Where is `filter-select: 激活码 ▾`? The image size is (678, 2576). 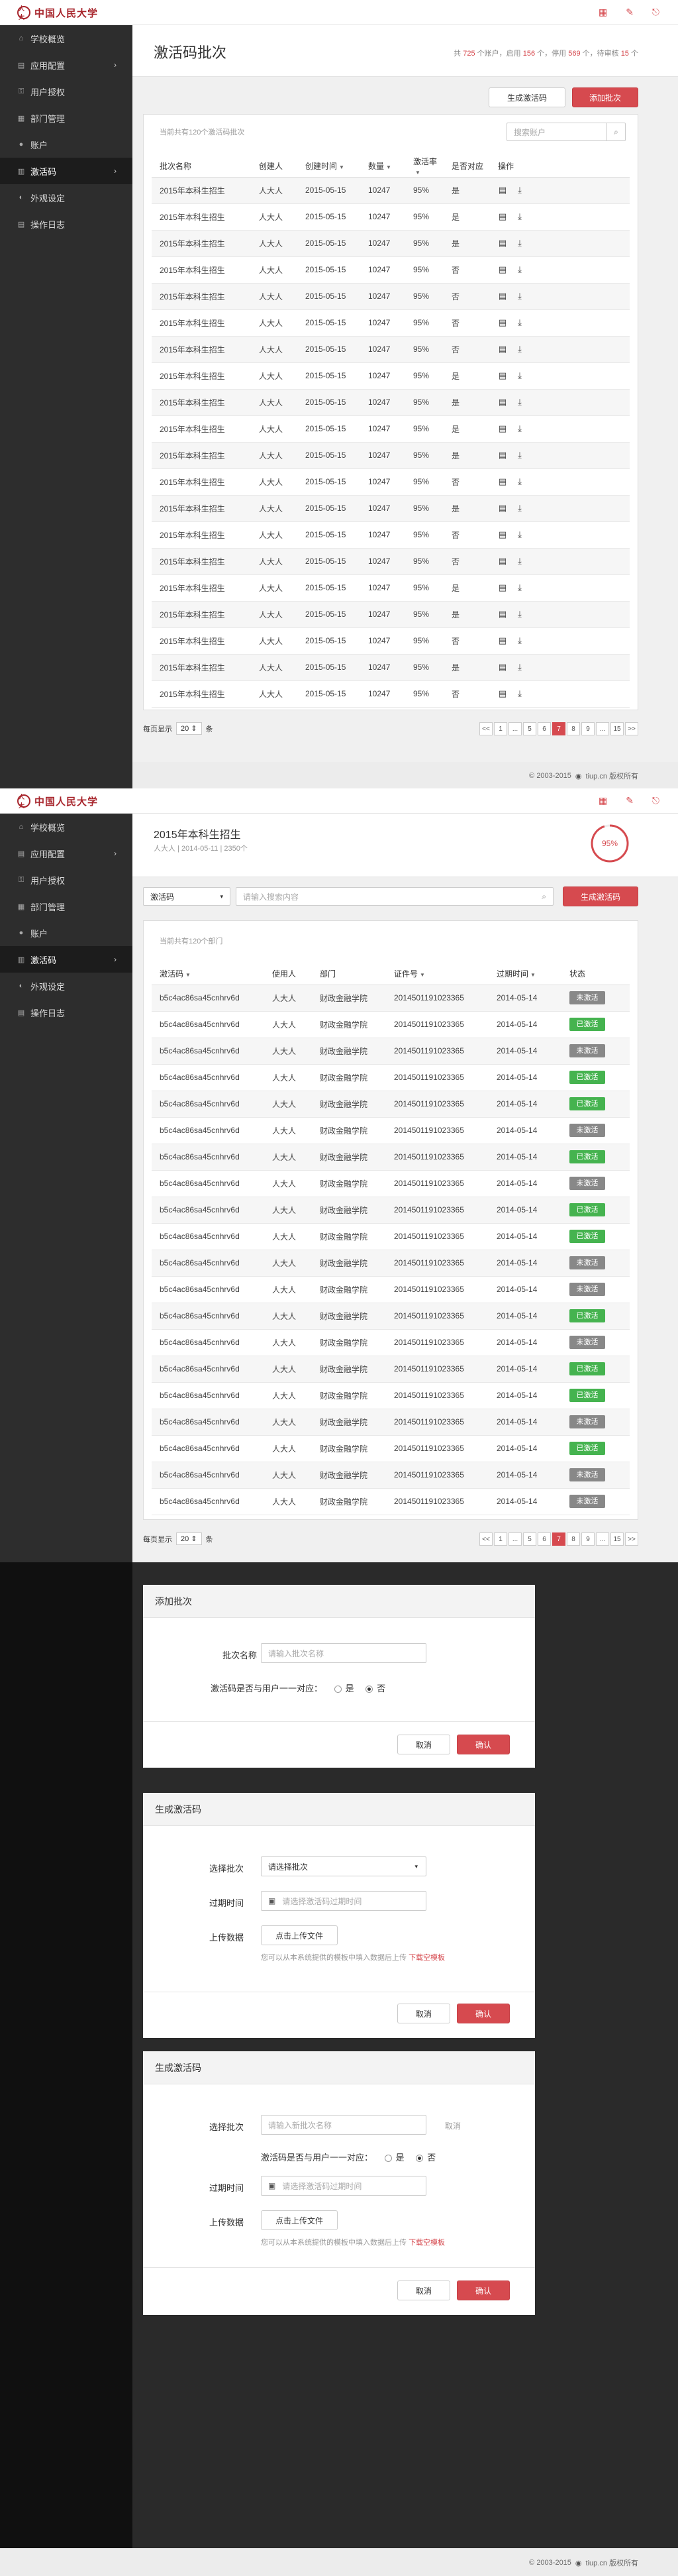
filter-select: 激活码 ▾ is located at coordinates (186, 896).